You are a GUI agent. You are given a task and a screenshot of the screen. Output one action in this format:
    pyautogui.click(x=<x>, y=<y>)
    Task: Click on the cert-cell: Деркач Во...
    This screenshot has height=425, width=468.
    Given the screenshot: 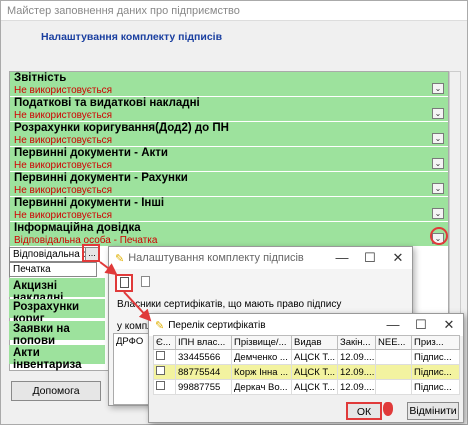 What is the action you would take?
    pyautogui.click(x=261, y=387)
    